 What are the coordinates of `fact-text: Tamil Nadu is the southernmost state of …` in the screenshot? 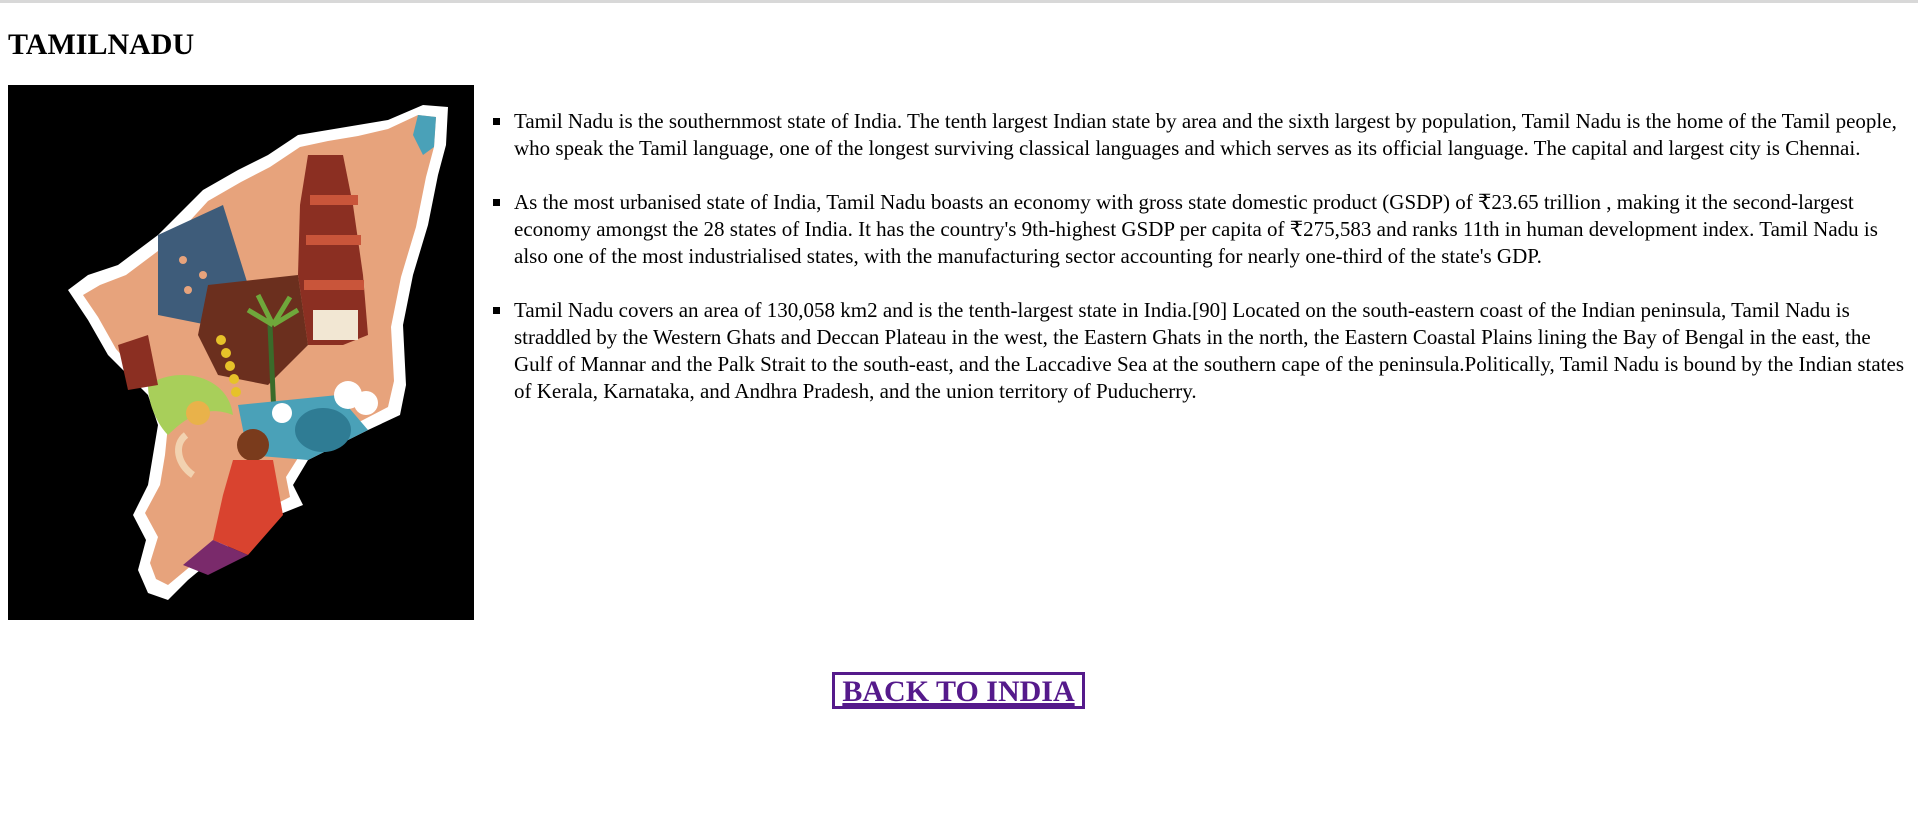 It's located at (1205, 134).